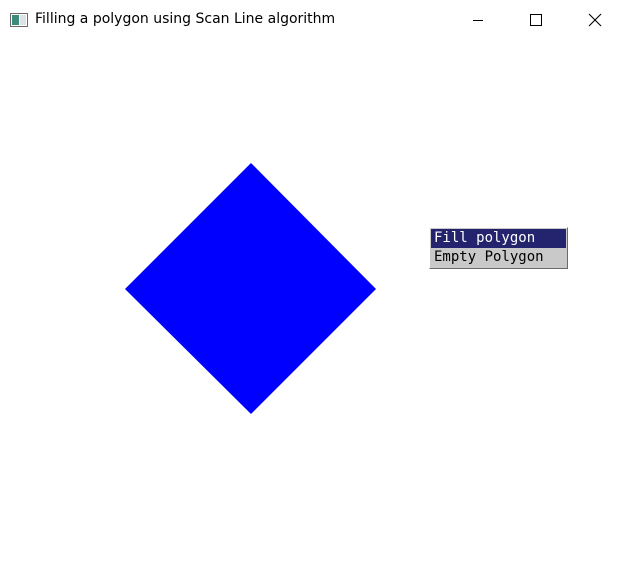 The width and height of the screenshot is (624, 586). I want to click on context-menu: Fill polygon Empty Polygon, so click(498, 248).